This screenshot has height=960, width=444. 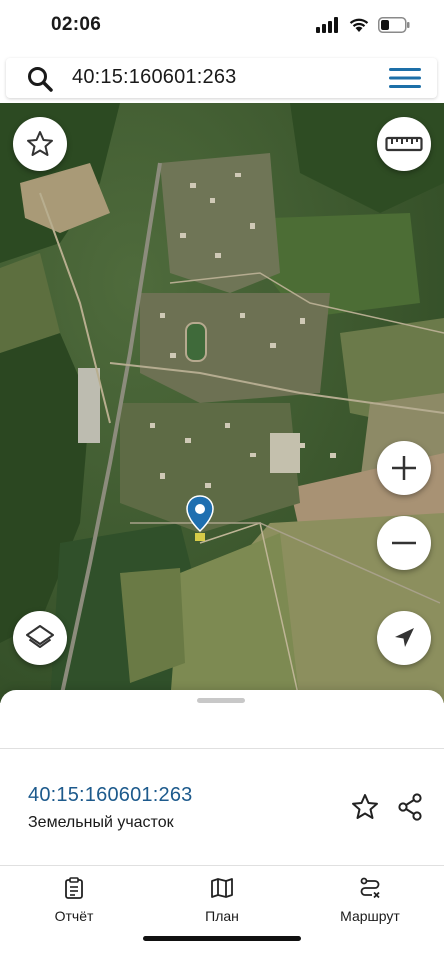 What do you see at coordinates (76, 24) in the screenshot?
I see `status-time: 02:06` at bounding box center [76, 24].